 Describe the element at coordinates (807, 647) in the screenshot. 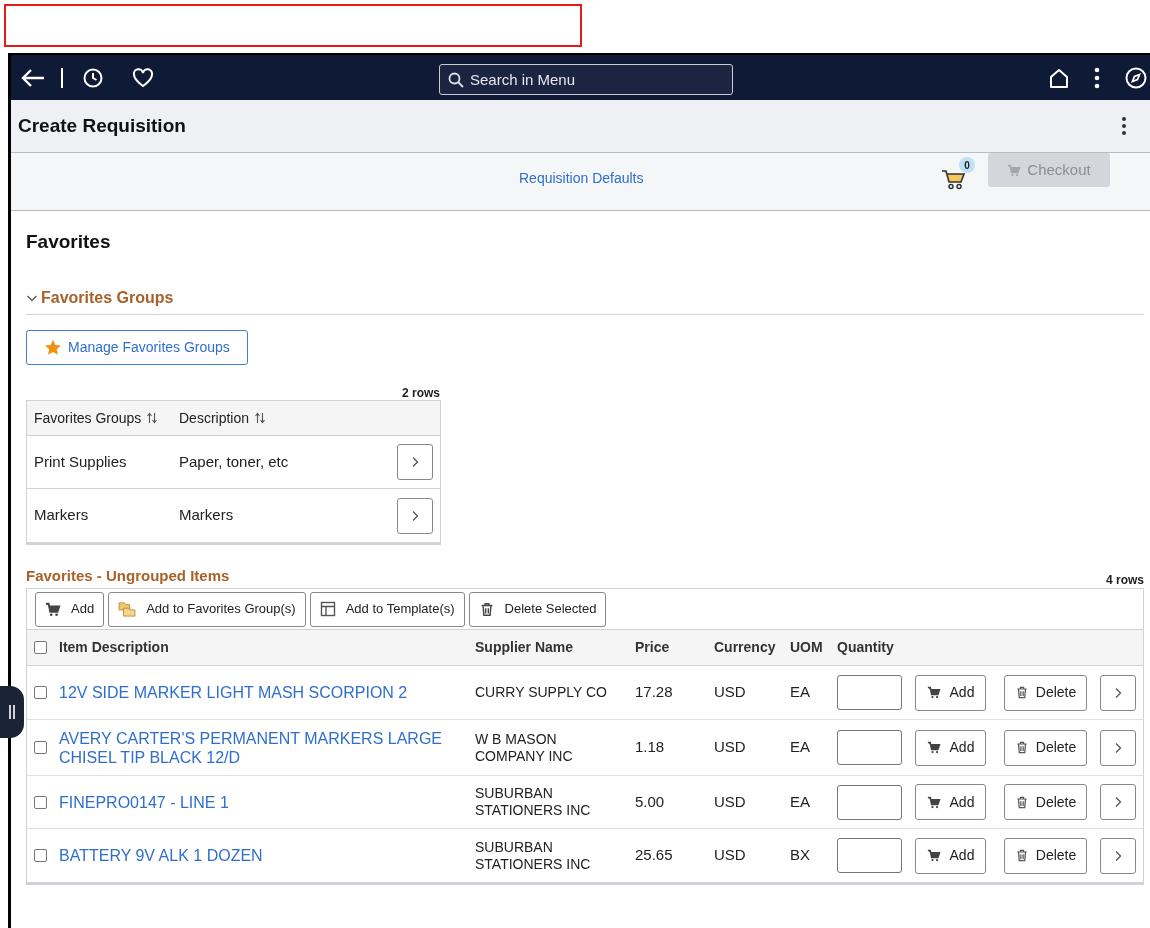

I see `column-header: UOM` at that location.